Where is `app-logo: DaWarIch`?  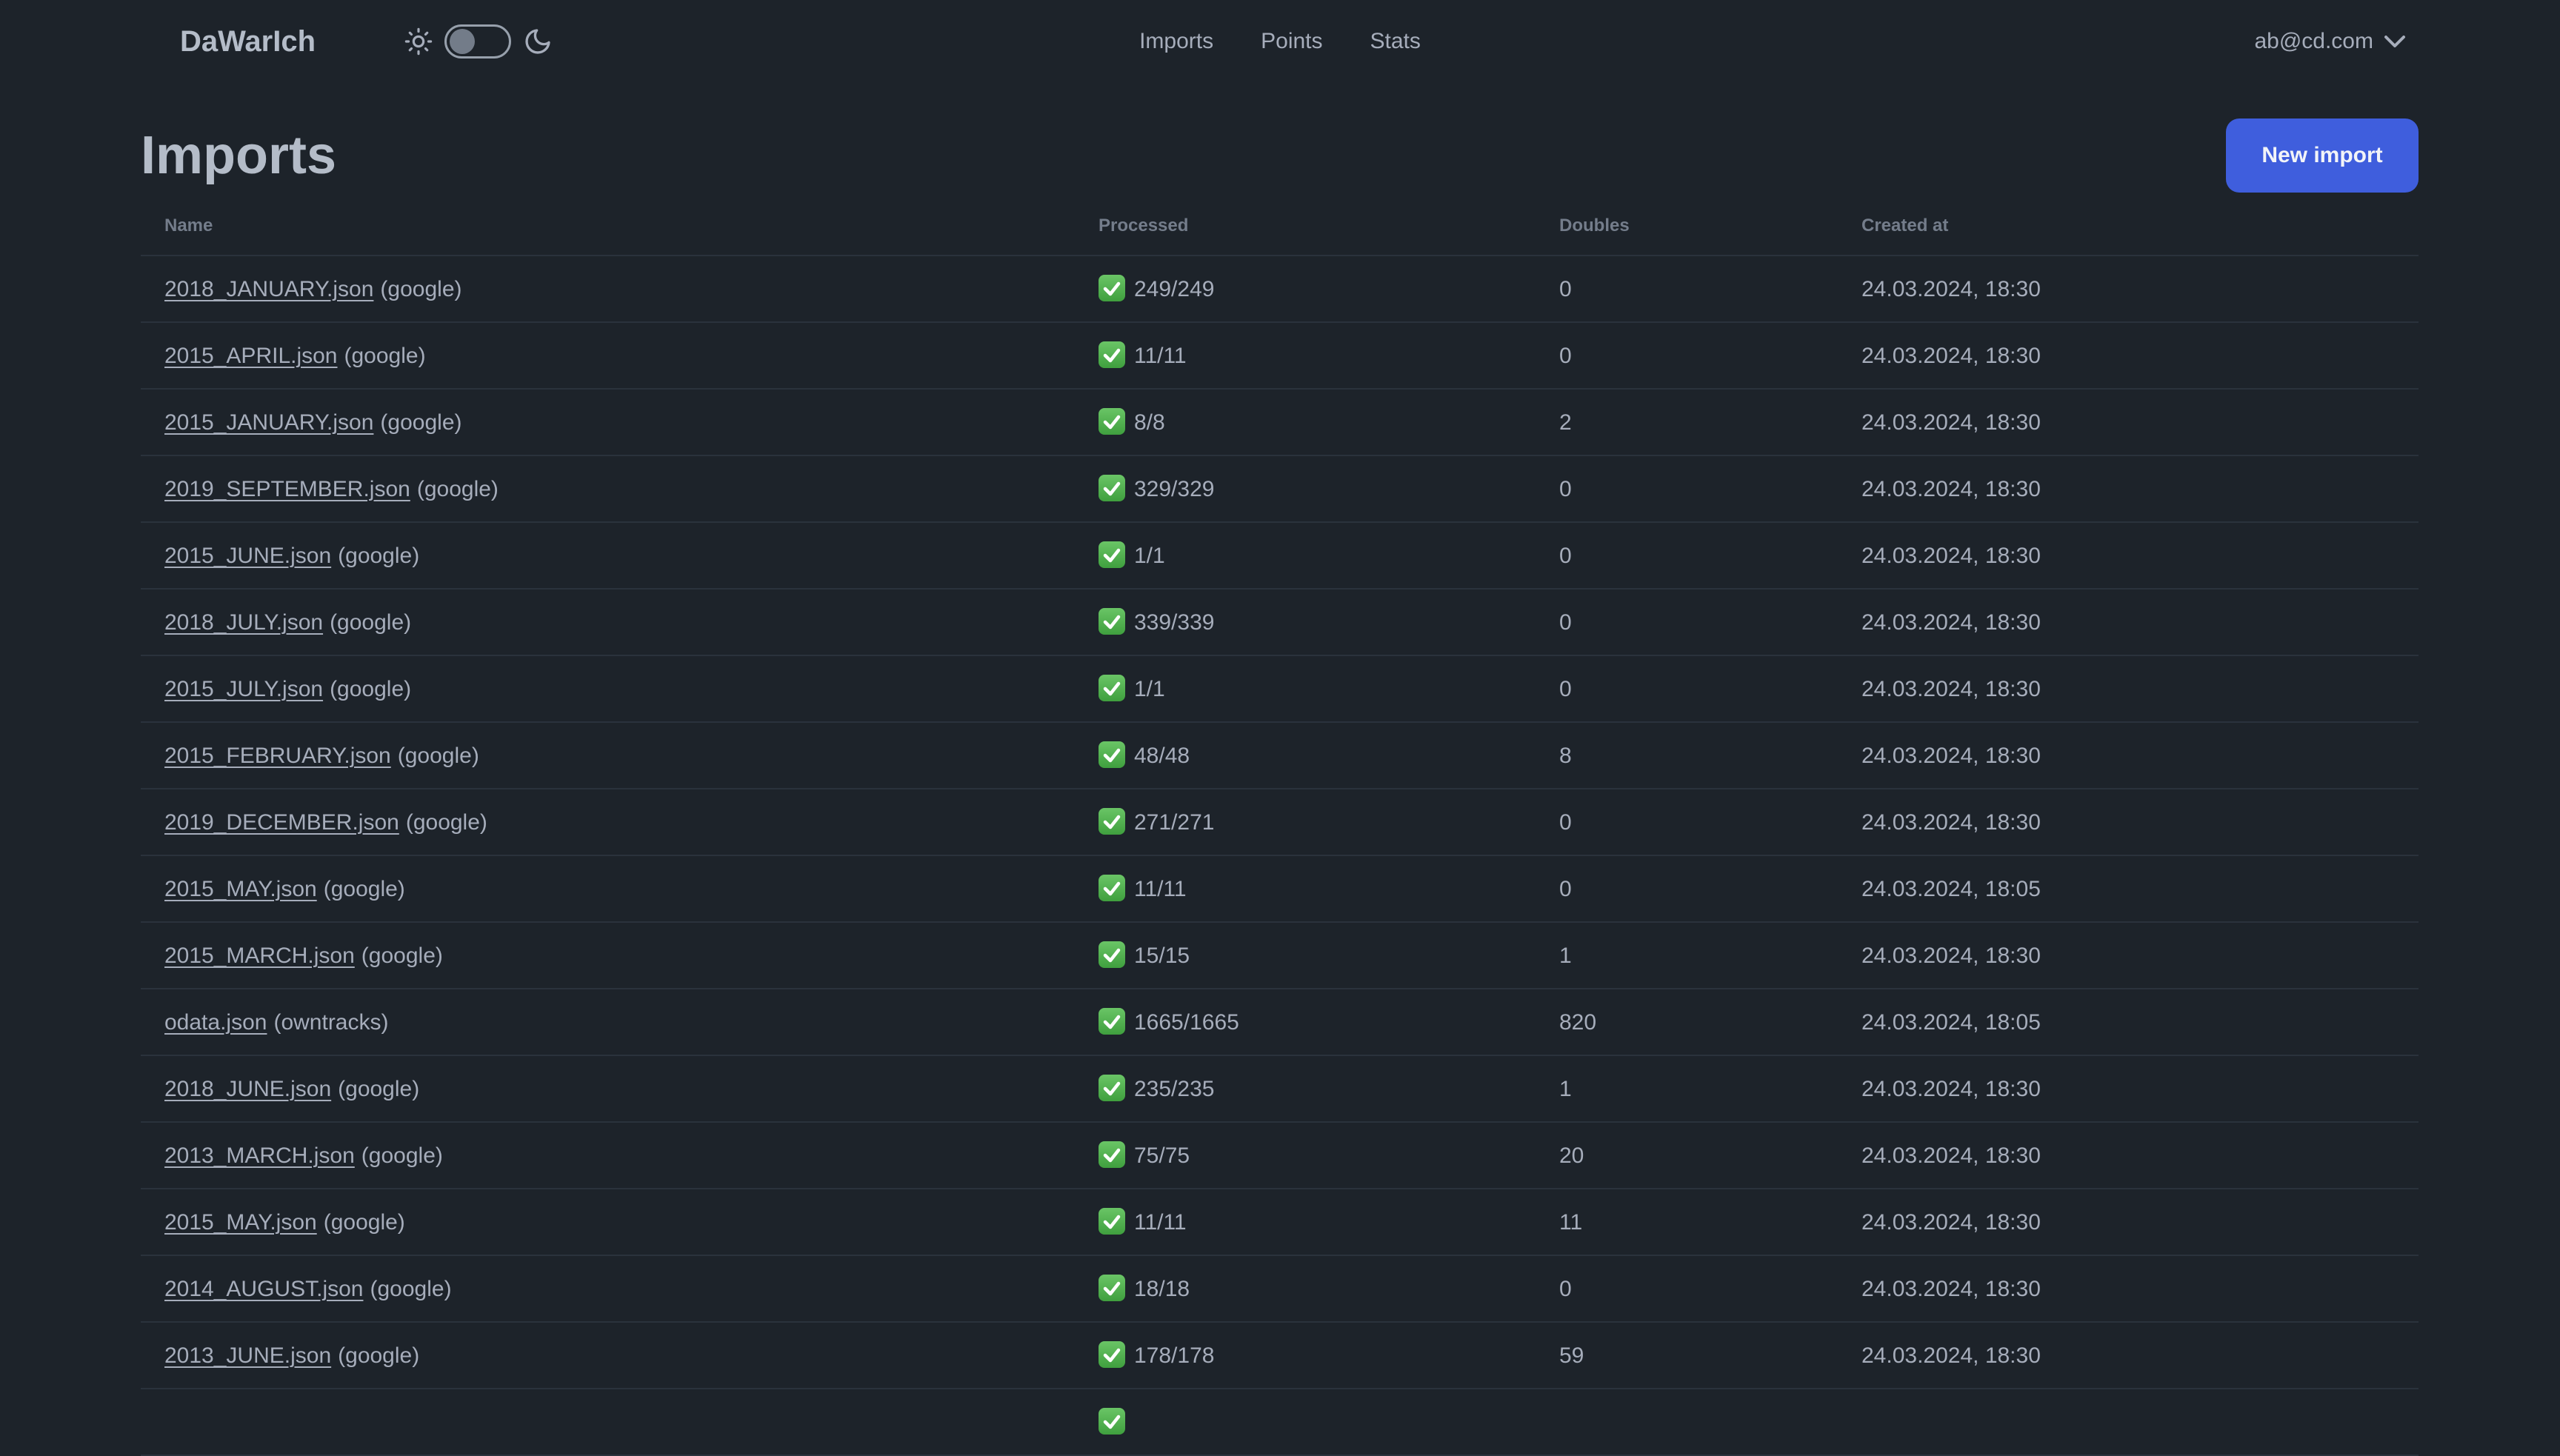 app-logo: DaWarIch is located at coordinates (248, 42).